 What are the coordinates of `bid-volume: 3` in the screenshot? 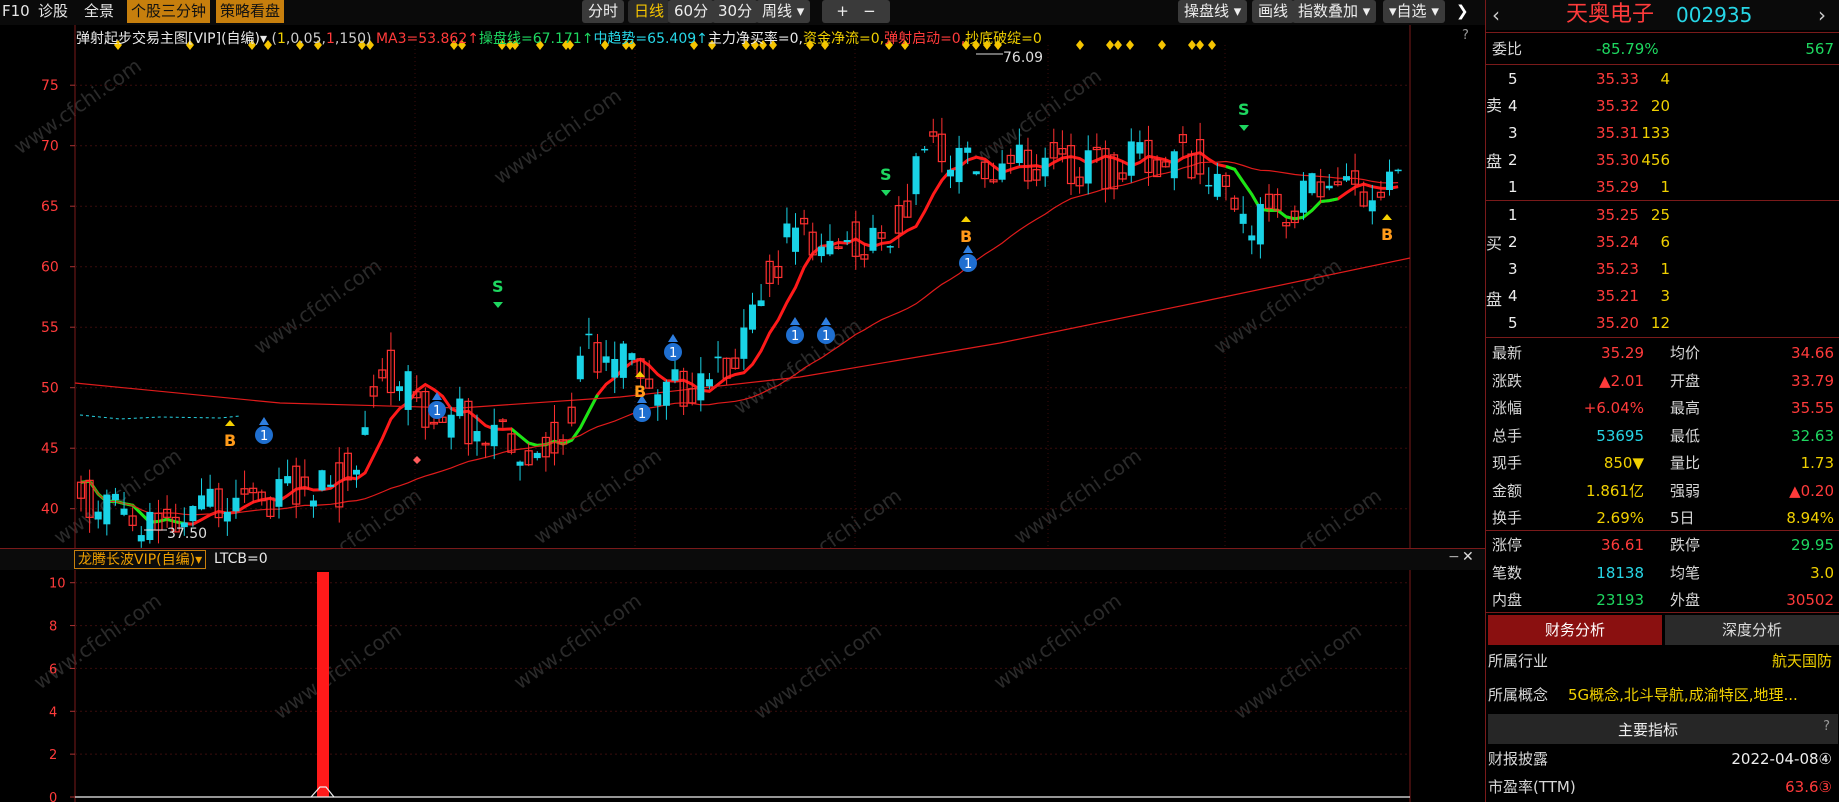 It's located at (1665, 296).